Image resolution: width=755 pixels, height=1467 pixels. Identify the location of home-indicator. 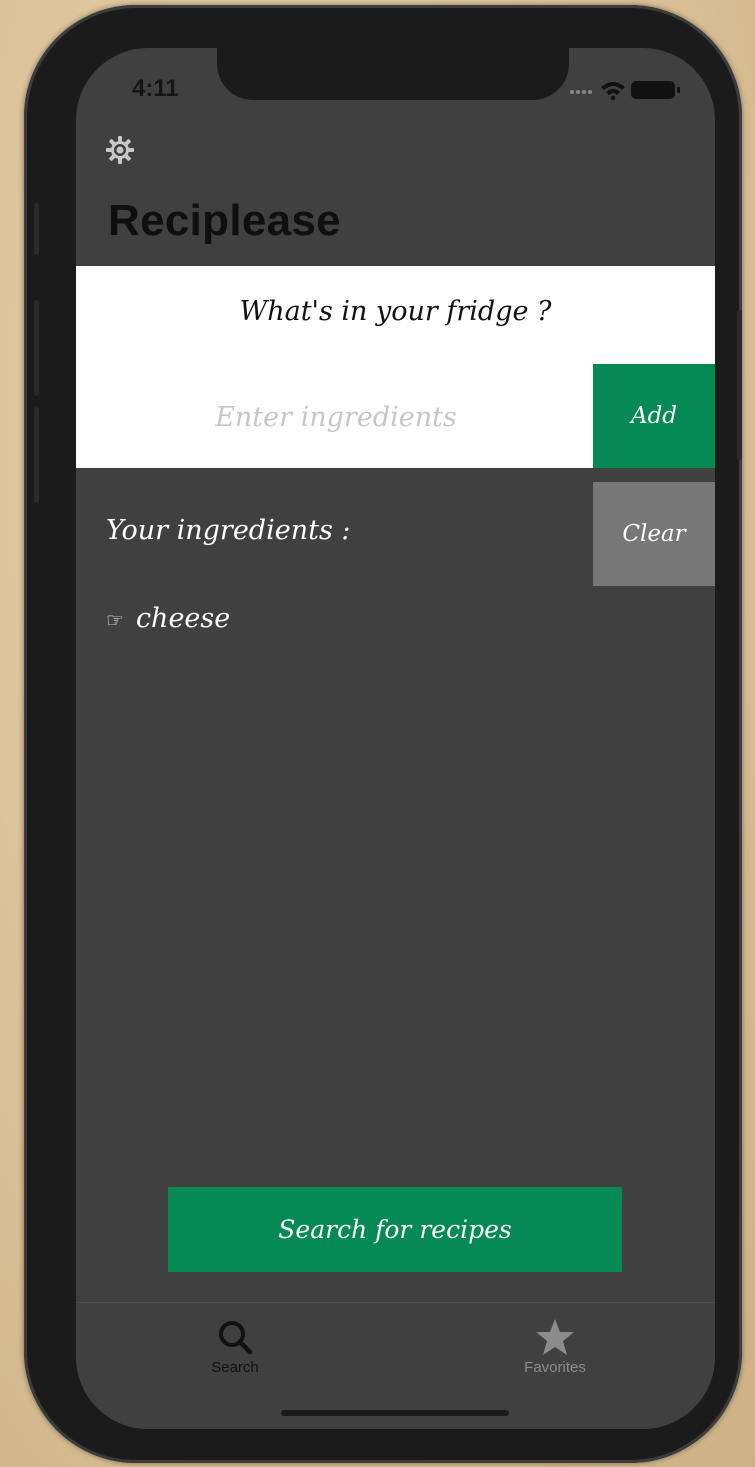
(395, 1413).